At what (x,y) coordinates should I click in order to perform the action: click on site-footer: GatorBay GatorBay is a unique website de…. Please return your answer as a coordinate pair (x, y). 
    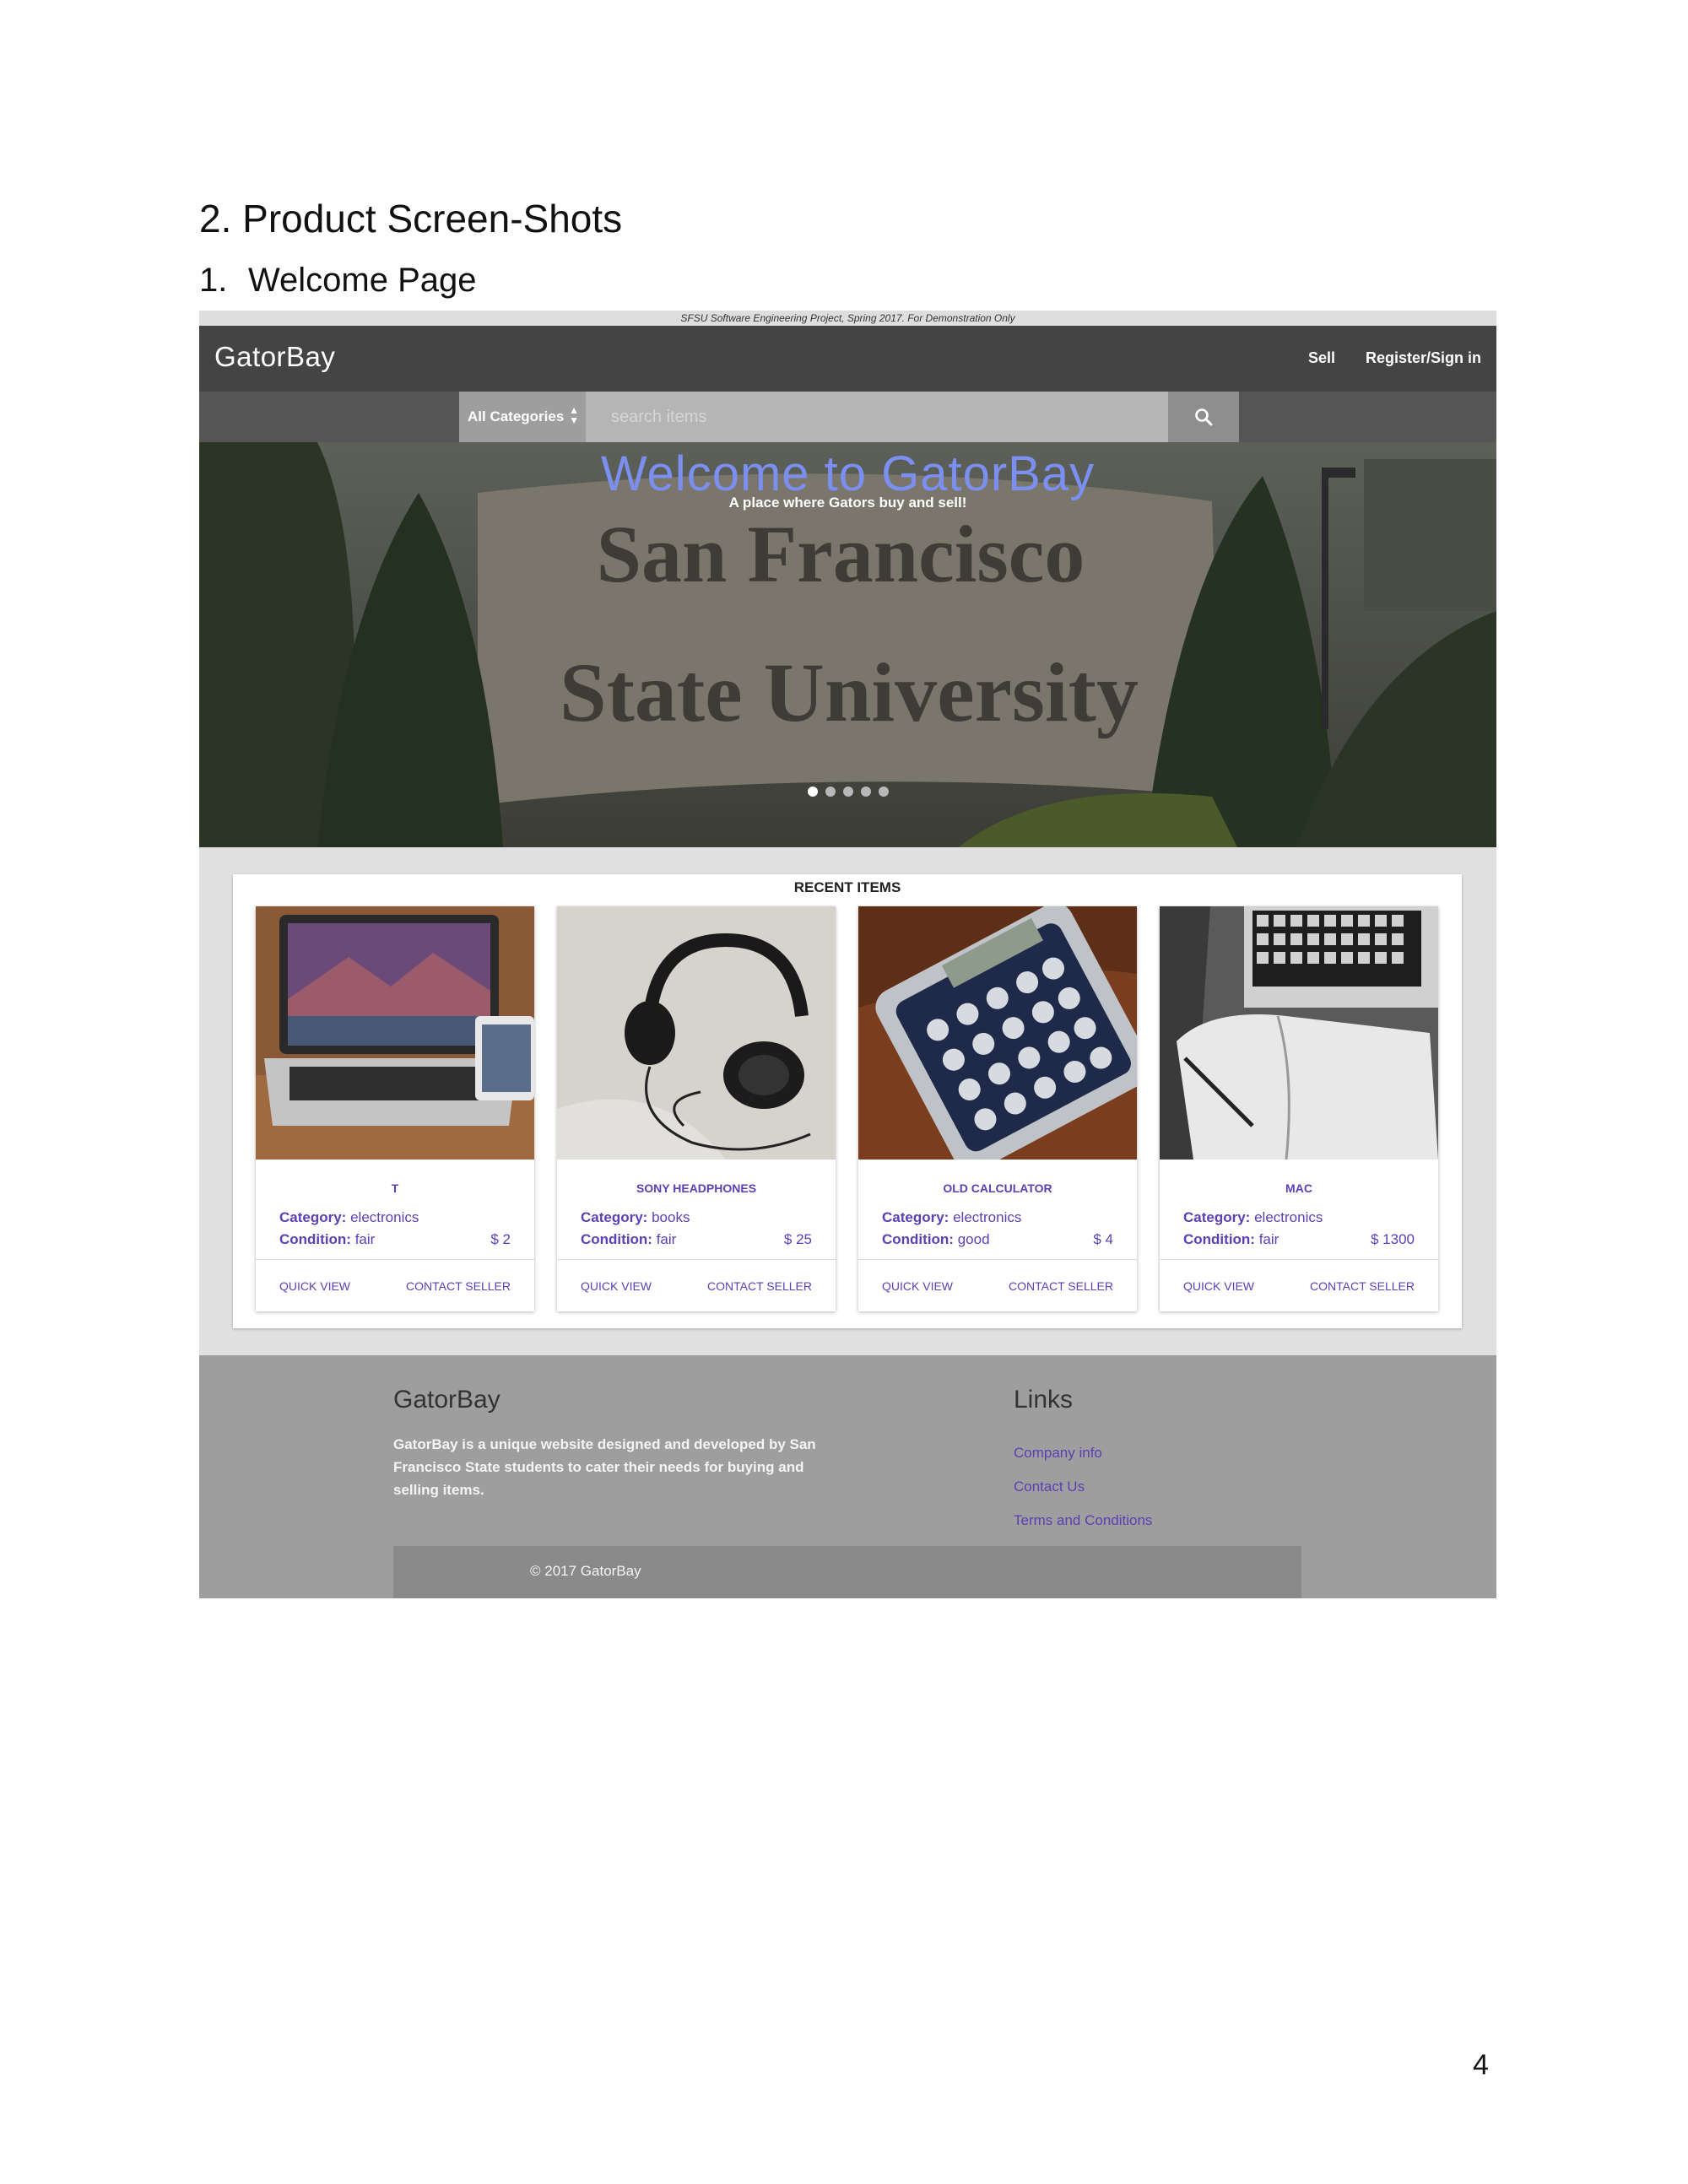
    Looking at the image, I should click on (847, 1476).